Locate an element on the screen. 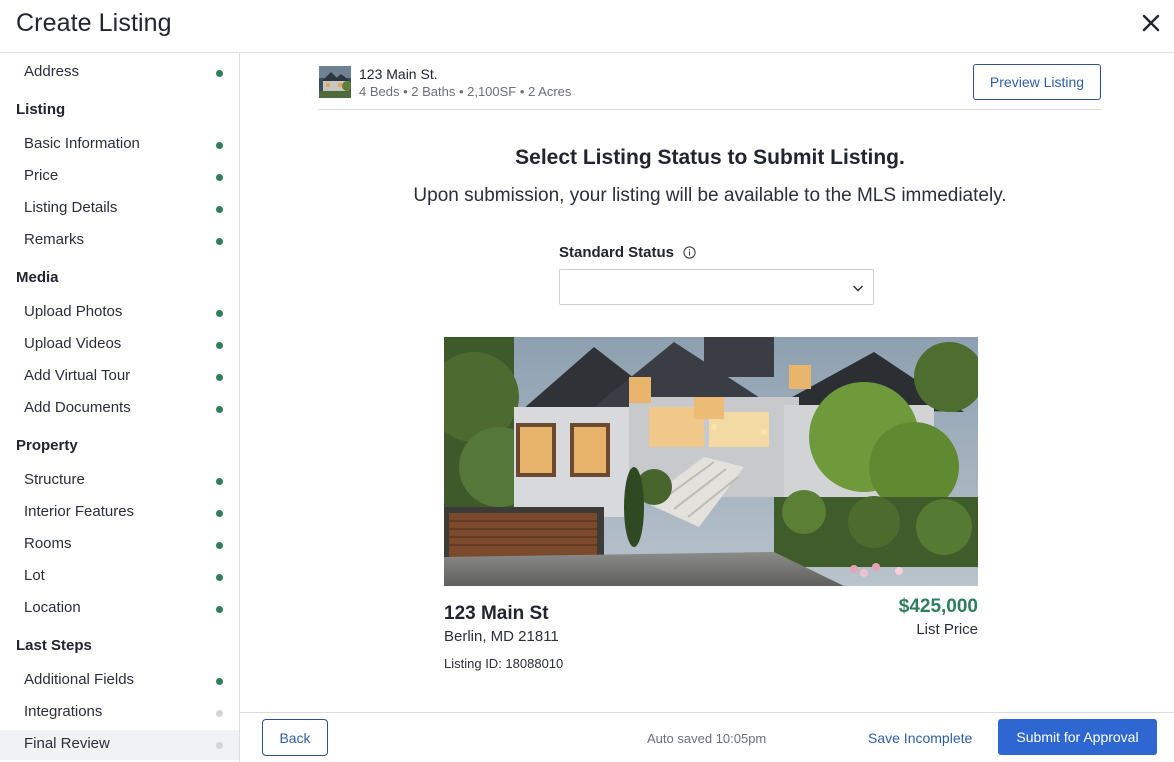  sidebar-item-label: Address is located at coordinates (52, 71).